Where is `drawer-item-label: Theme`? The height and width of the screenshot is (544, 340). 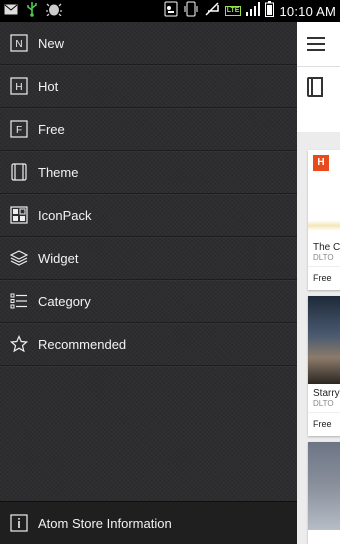
drawer-item-label: Theme is located at coordinates (58, 172).